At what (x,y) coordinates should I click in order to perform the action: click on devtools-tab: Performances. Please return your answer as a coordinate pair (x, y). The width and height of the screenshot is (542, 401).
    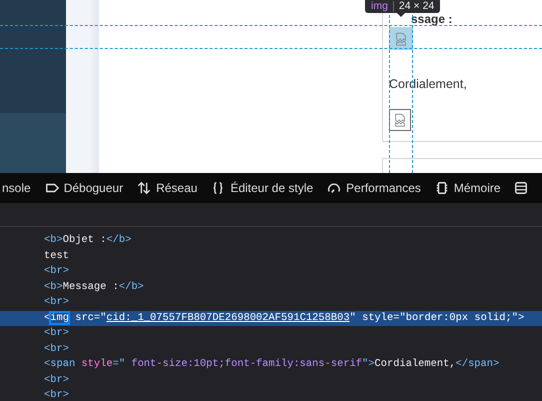
    Looking at the image, I should click on (374, 188).